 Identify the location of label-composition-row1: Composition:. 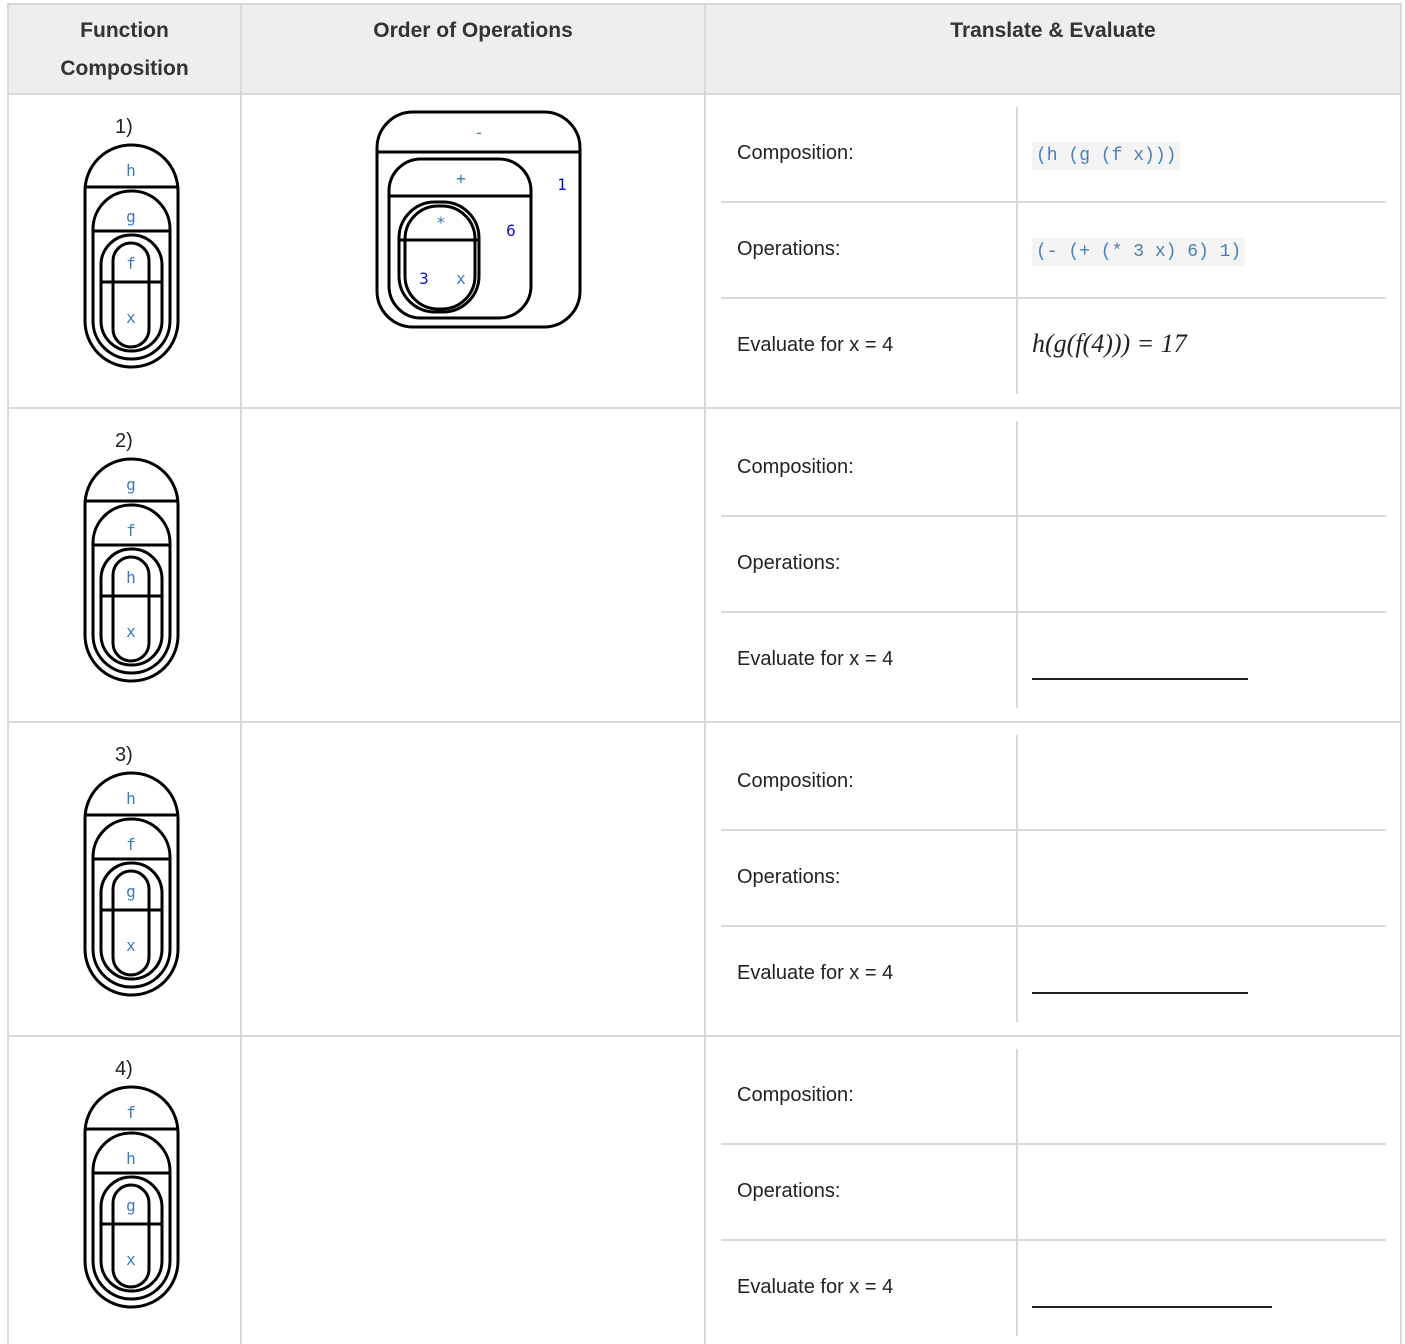
(795, 153).